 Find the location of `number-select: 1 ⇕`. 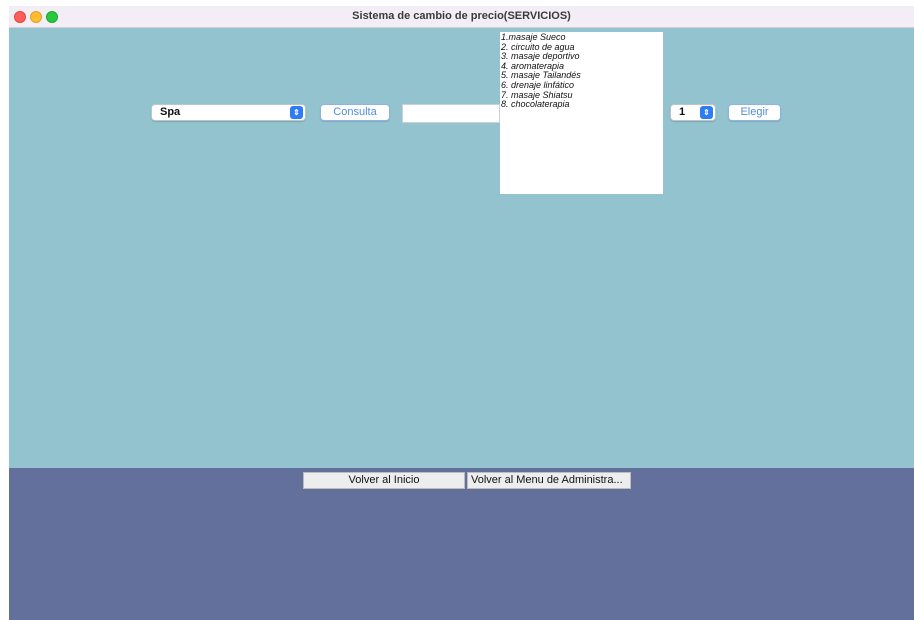

number-select: 1 ⇕ is located at coordinates (693, 112).